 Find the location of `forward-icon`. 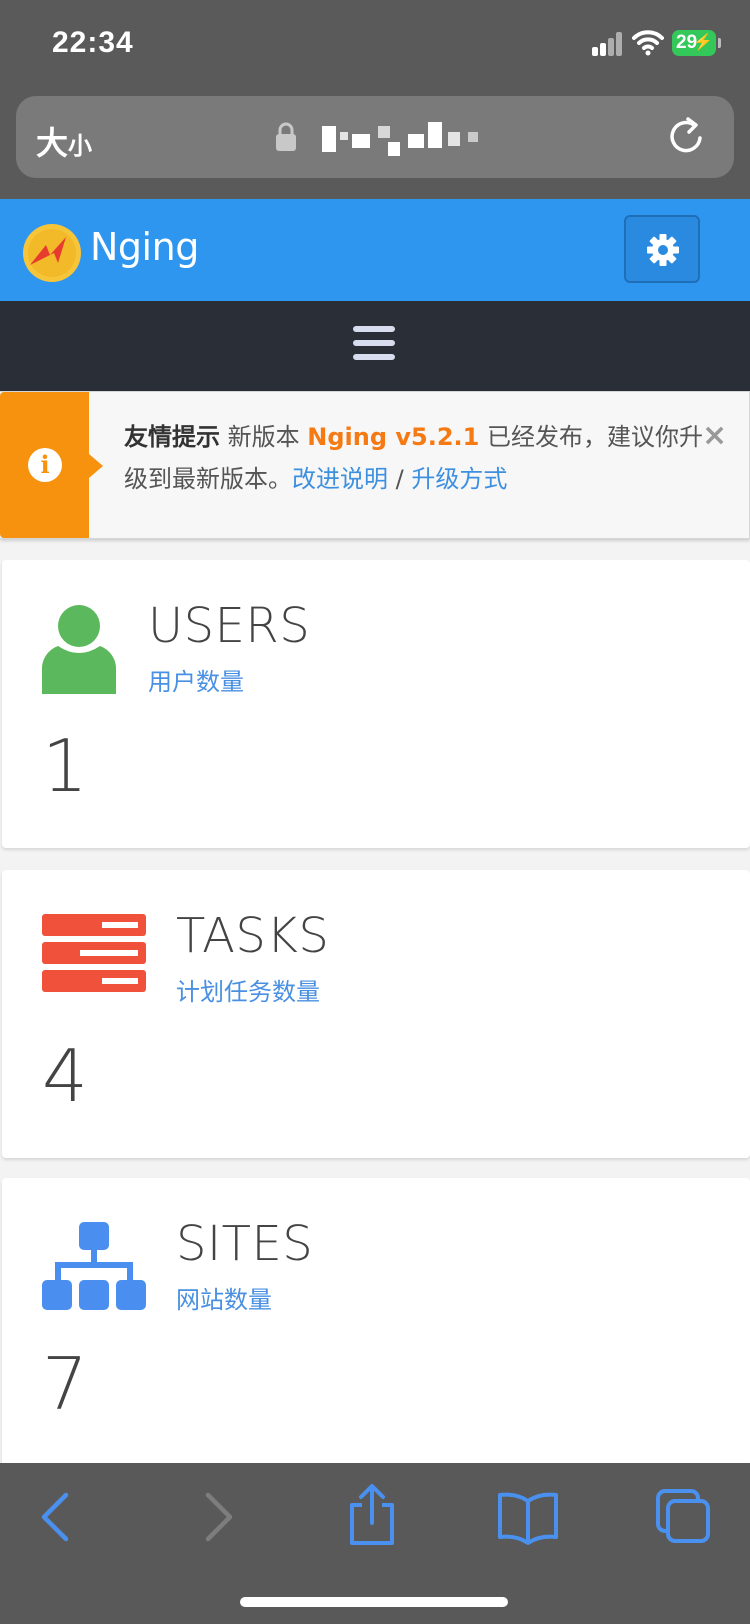

forward-icon is located at coordinates (216, 1517).